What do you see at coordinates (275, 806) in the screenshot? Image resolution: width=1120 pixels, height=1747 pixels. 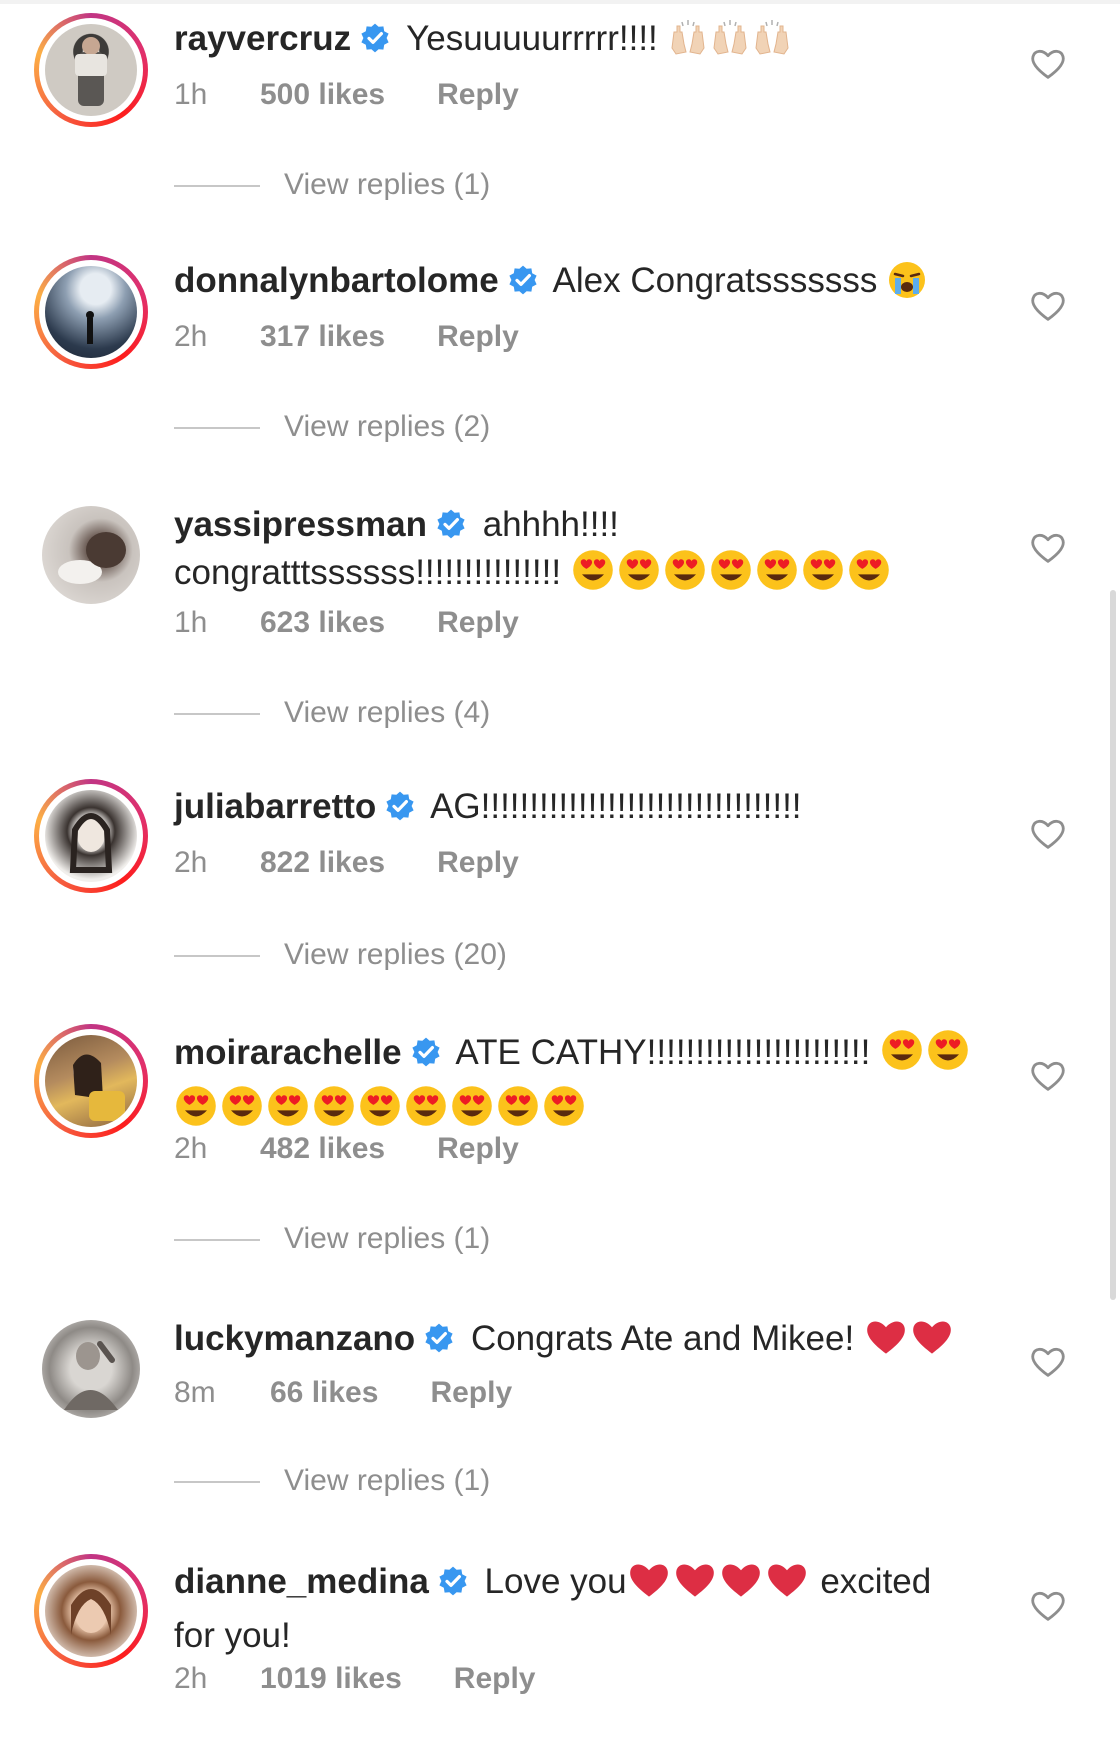 I see `username: juliabarretto` at bounding box center [275, 806].